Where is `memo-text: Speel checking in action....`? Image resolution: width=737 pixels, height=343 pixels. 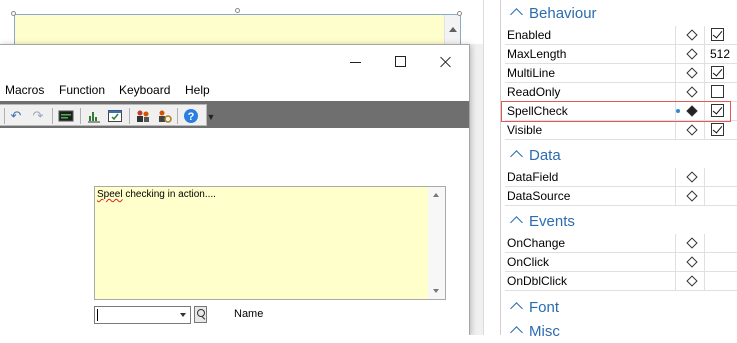
memo-text: Speel checking in action.... is located at coordinates (156, 194).